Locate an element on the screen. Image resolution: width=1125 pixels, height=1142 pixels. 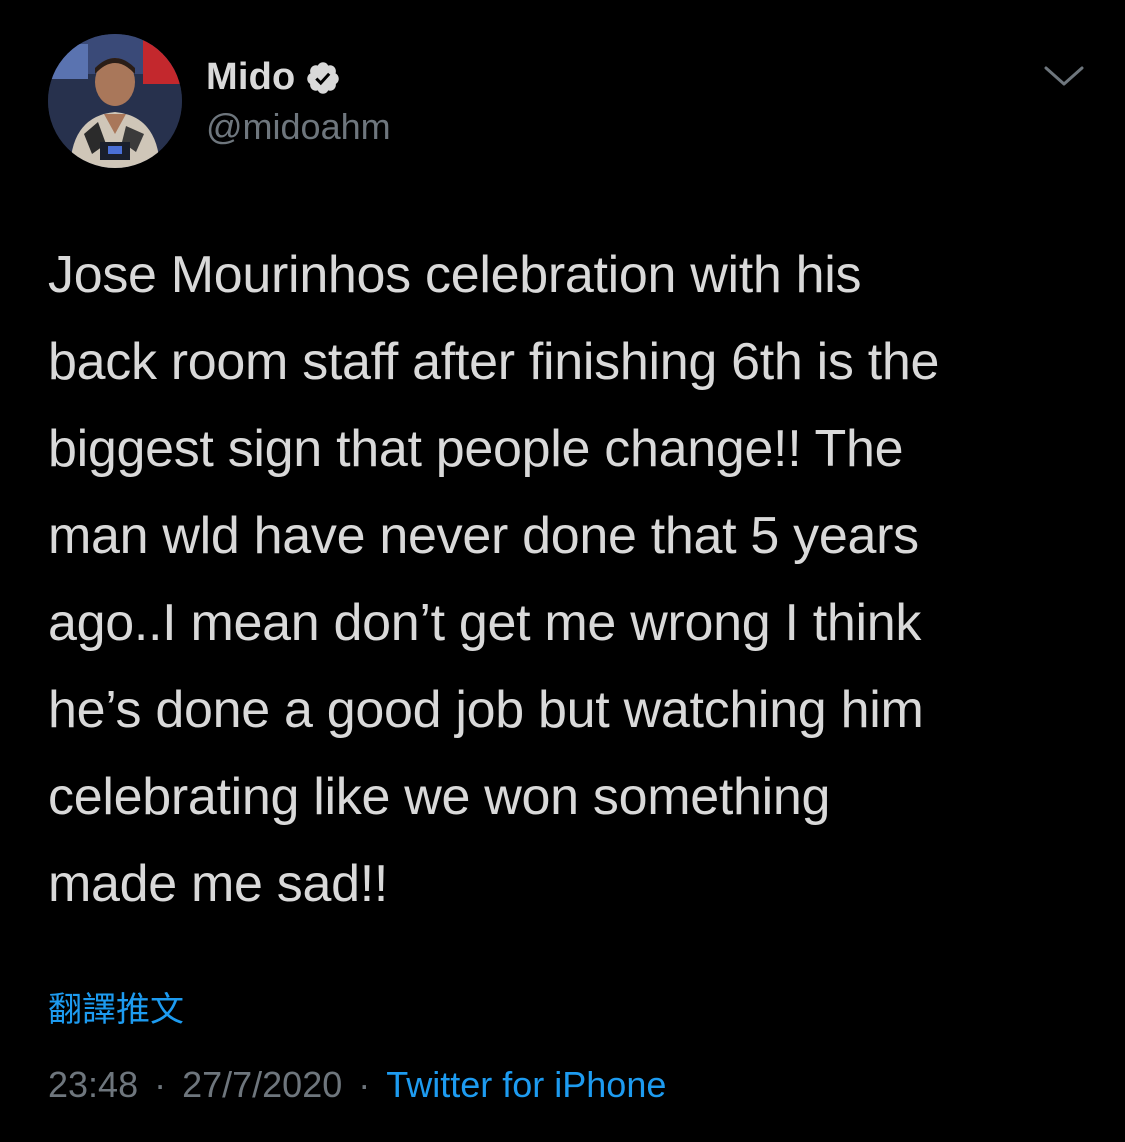
avatar-image is located at coordinates (115, 101).